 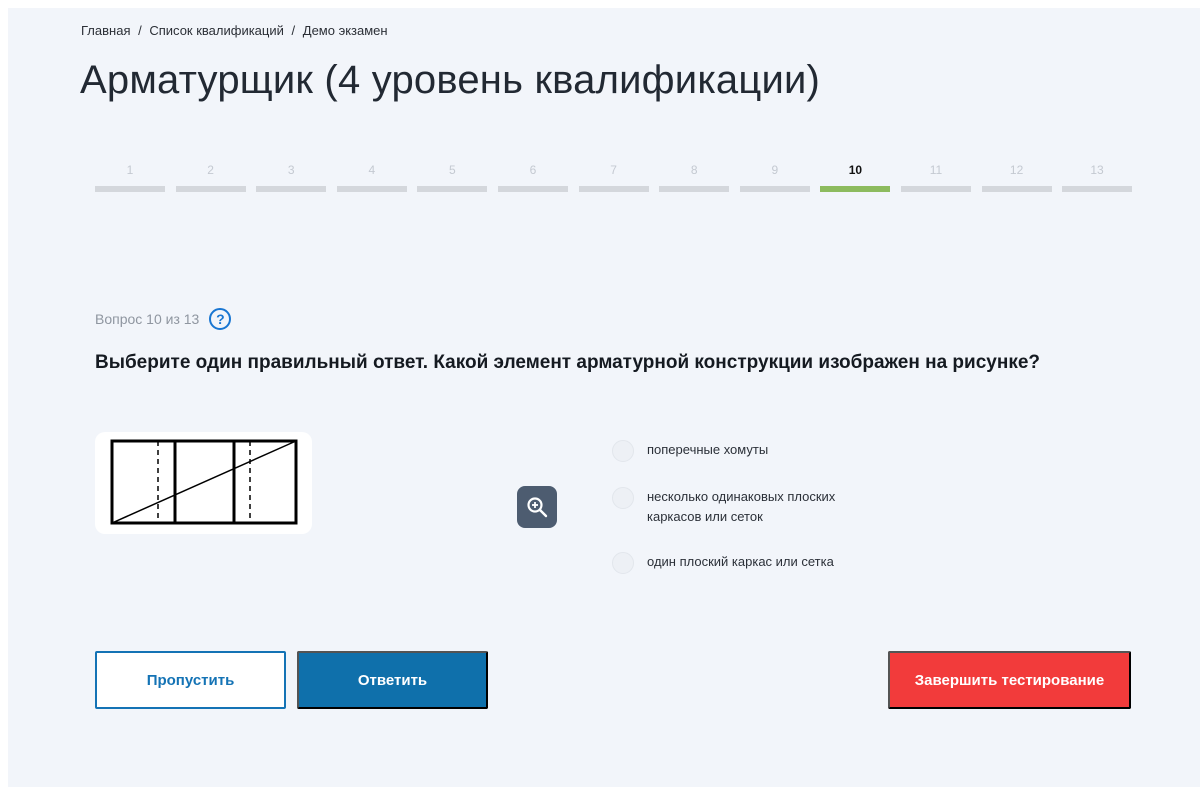 What do you see at coordinates (130, 170) in the screenshot?
I see `step-number: 1` at bounding box center [130, 170].